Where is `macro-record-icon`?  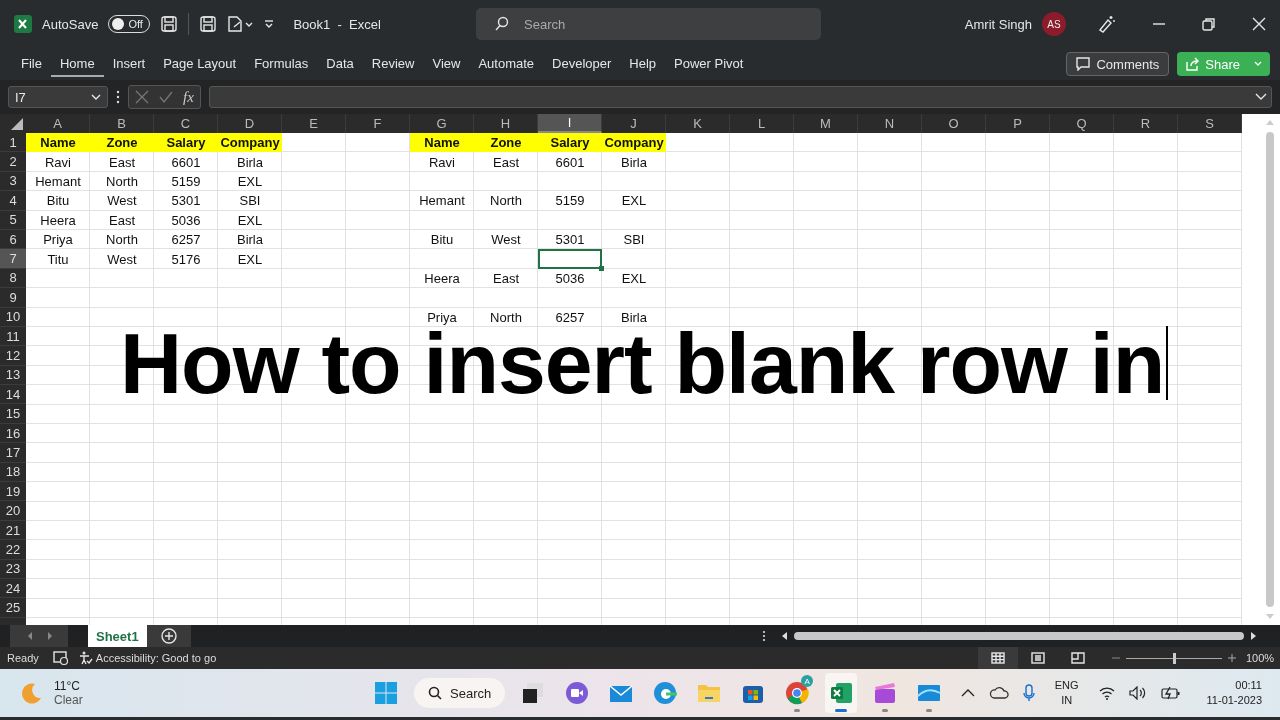
macro-record-icon is located at coordinates (60, 658).